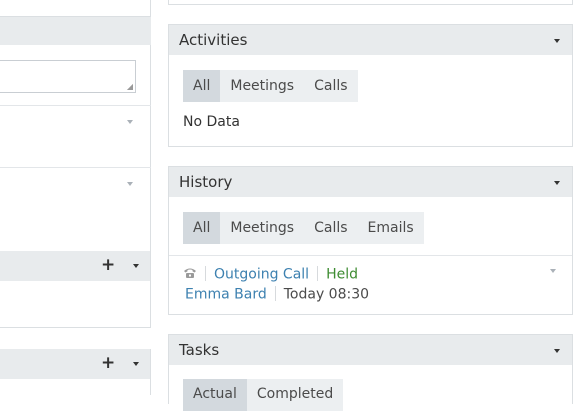  What do you see at coordinates (226, 295) in the screenshot?
I see `contact-link: Emma Bard` at bounding box center [226, 295].